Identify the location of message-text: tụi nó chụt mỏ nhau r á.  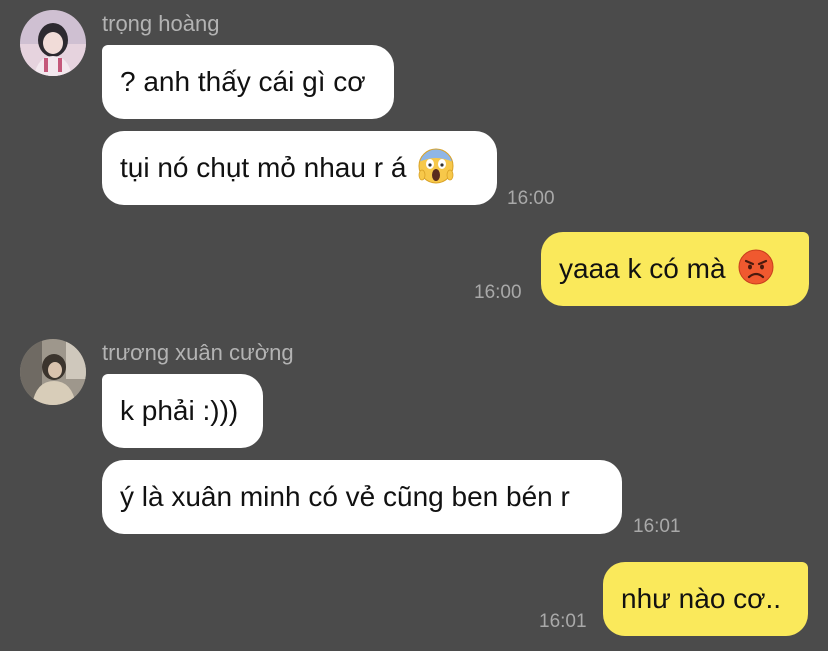
(263, 167).